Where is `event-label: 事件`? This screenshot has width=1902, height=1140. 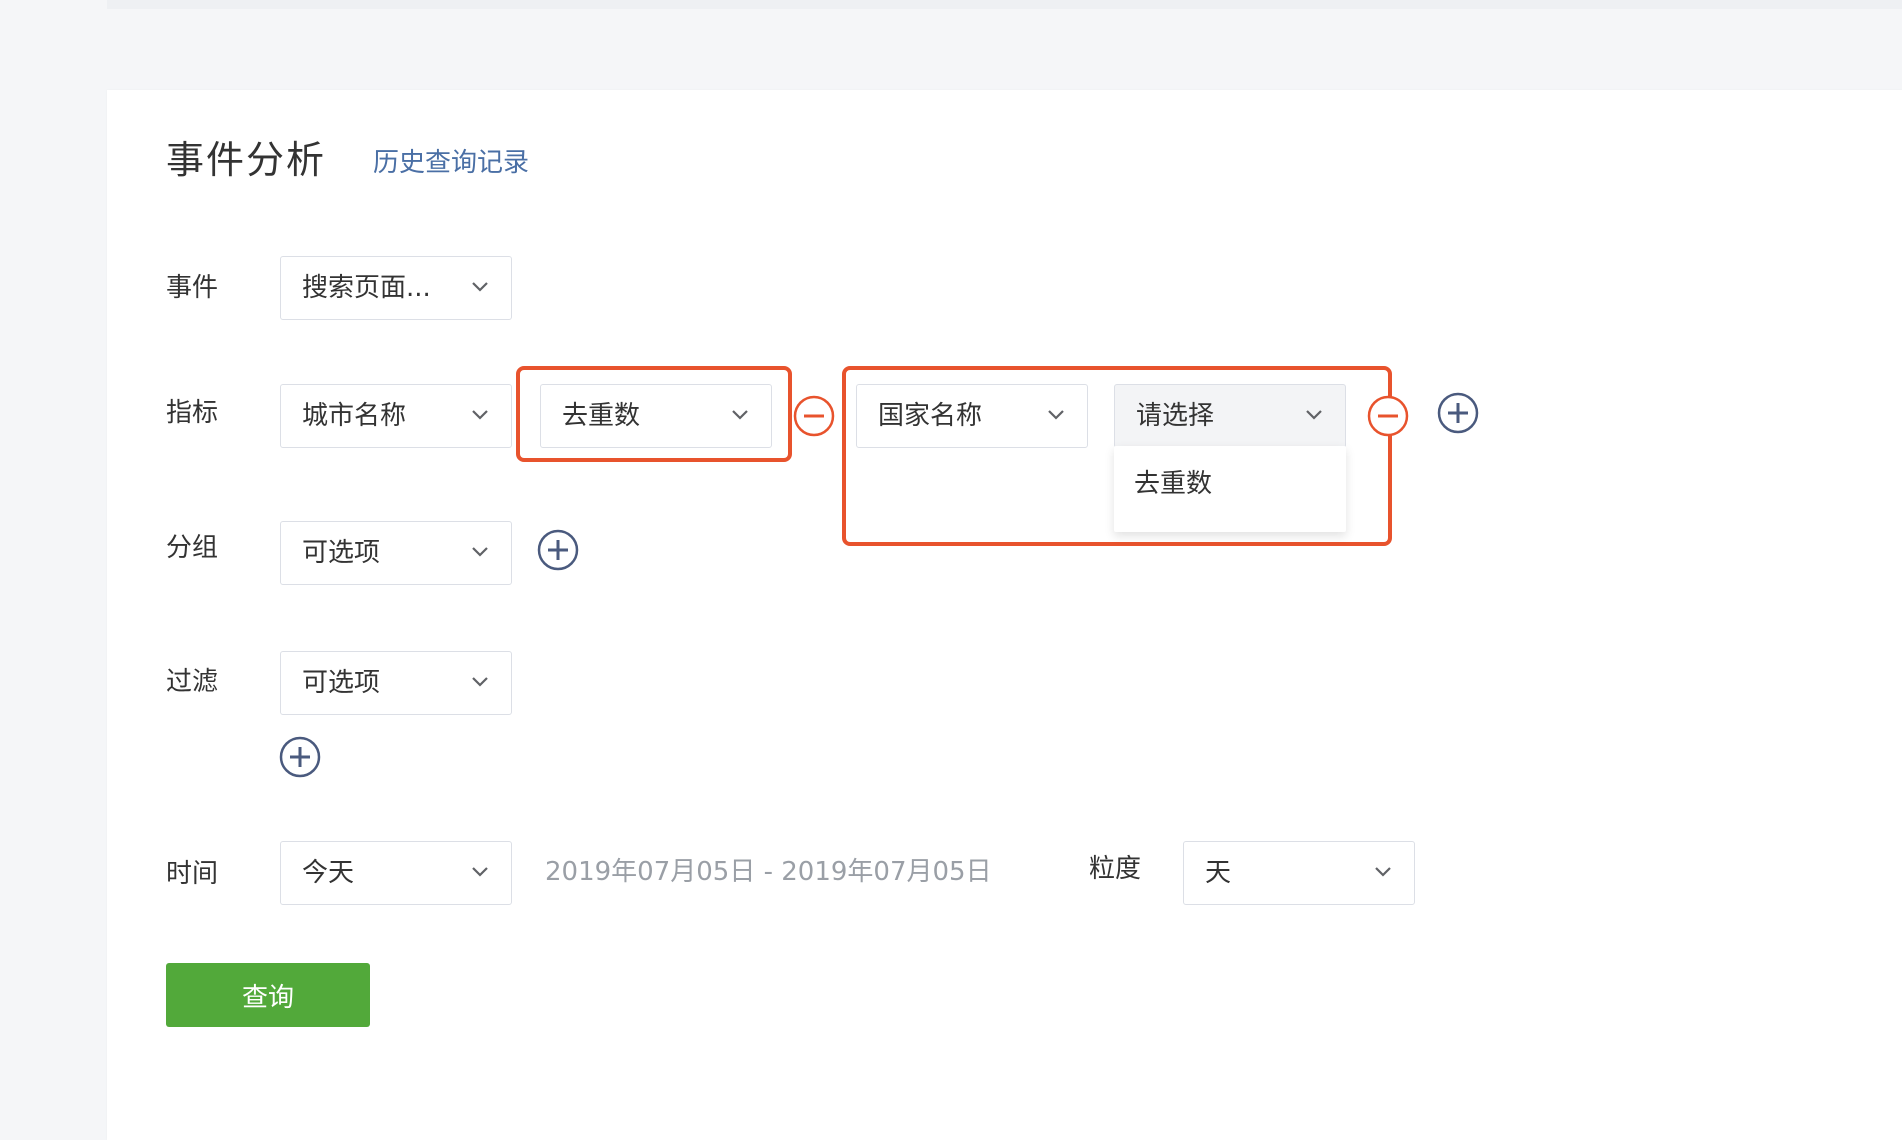
event-label: 事件 is located at coordinates (192, 288).